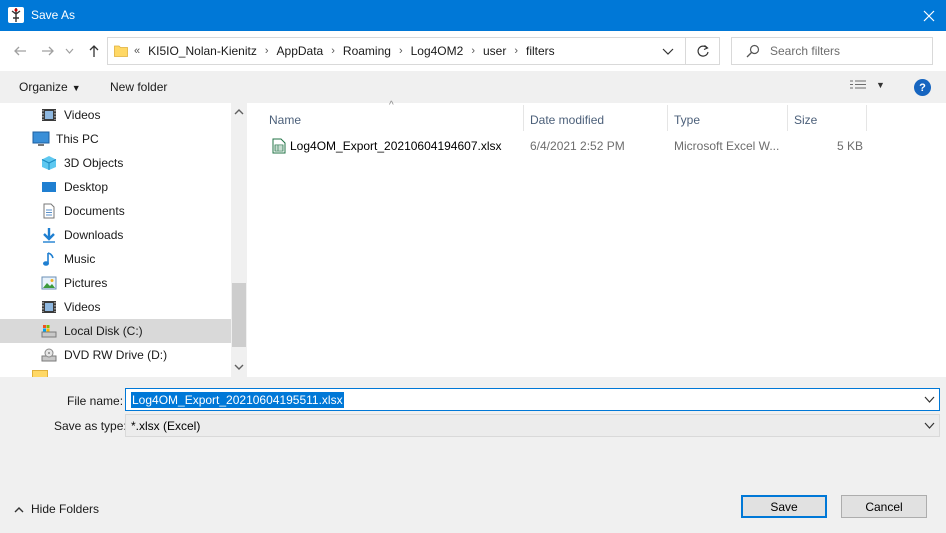  What do you see at coordinates (473, 15) in the screenshot?
I see `title-bar: Save As` at bounding box center [473, 15].